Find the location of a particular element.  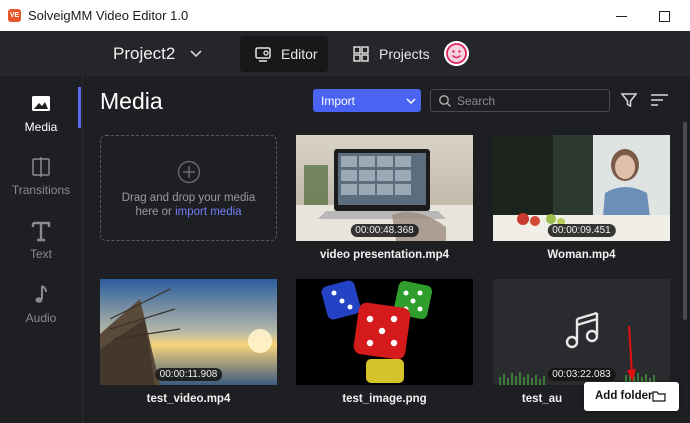

sidebar-item-transitions: Transitions is located at coordinates (41, 178).